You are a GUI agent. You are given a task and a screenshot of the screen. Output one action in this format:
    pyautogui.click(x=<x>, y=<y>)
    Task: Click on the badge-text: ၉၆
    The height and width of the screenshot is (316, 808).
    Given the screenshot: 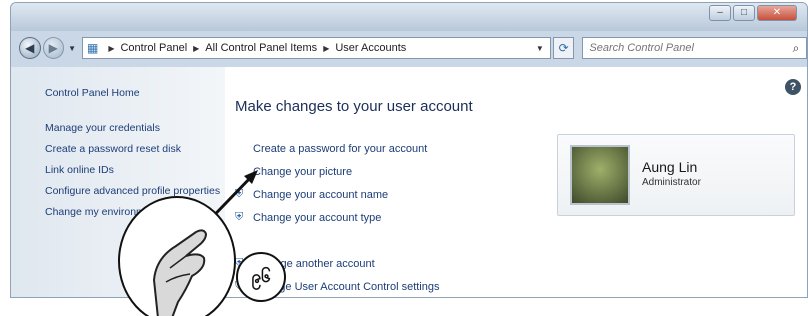 What is the action you would take?
    pyautogui.click(x=261, y=276)
    